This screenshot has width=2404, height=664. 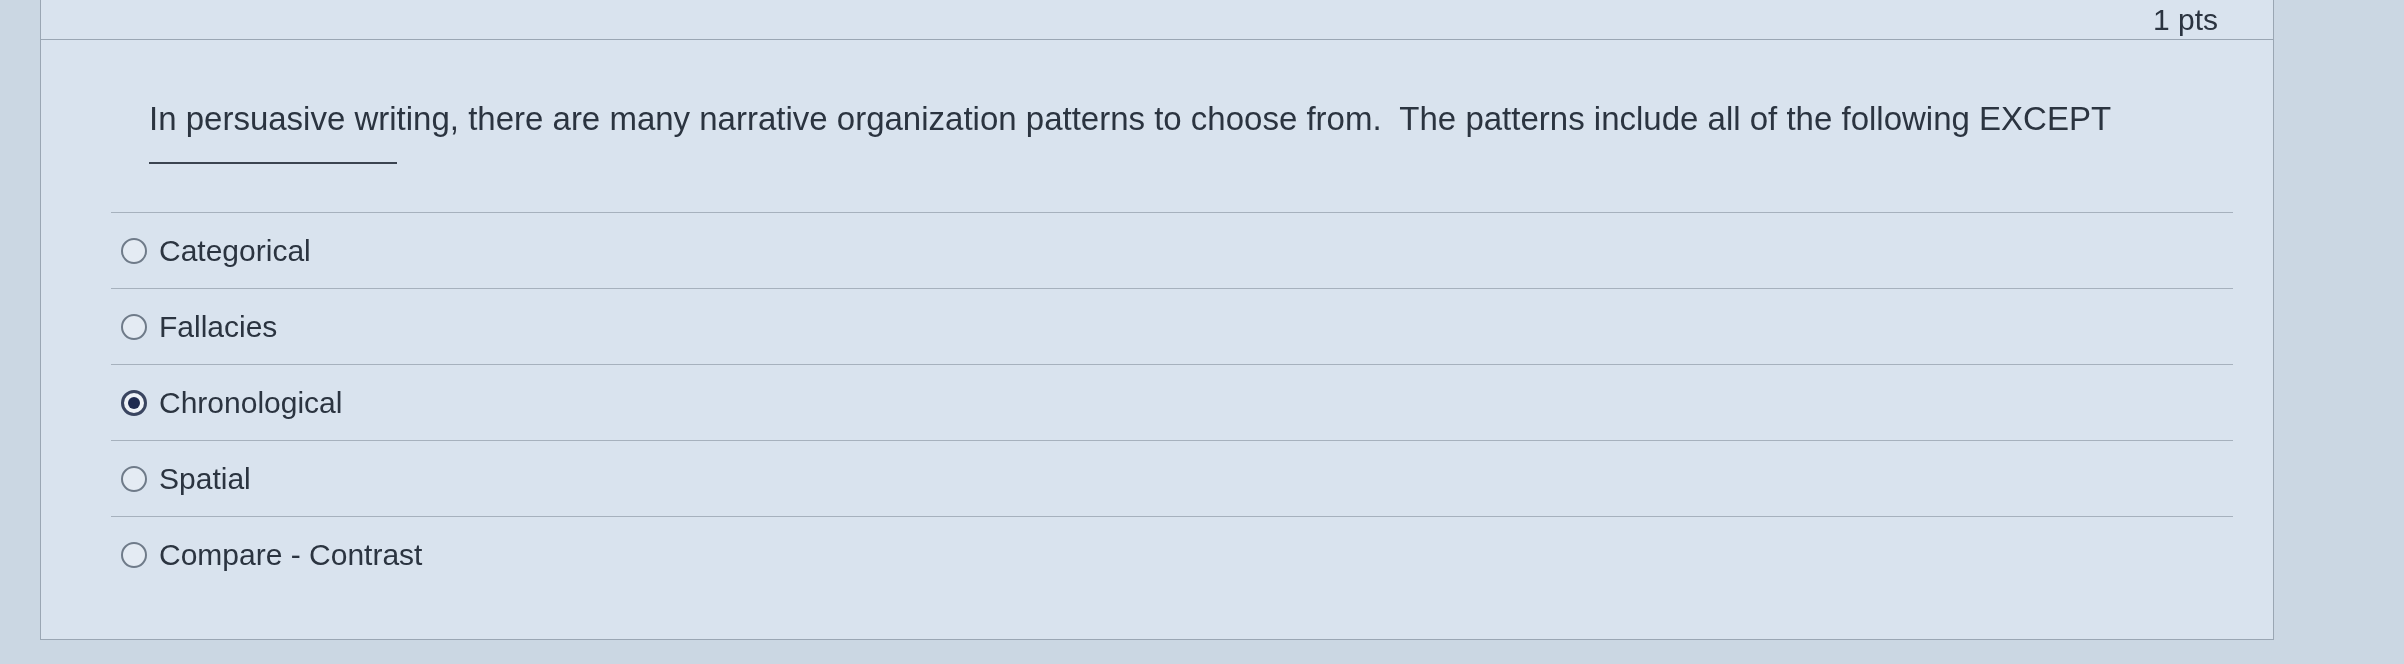 What do you see at coordinates (291, 554) in the screenshot?
I see `option-label: Compare - Contrast` at bounding box center [291, 554].